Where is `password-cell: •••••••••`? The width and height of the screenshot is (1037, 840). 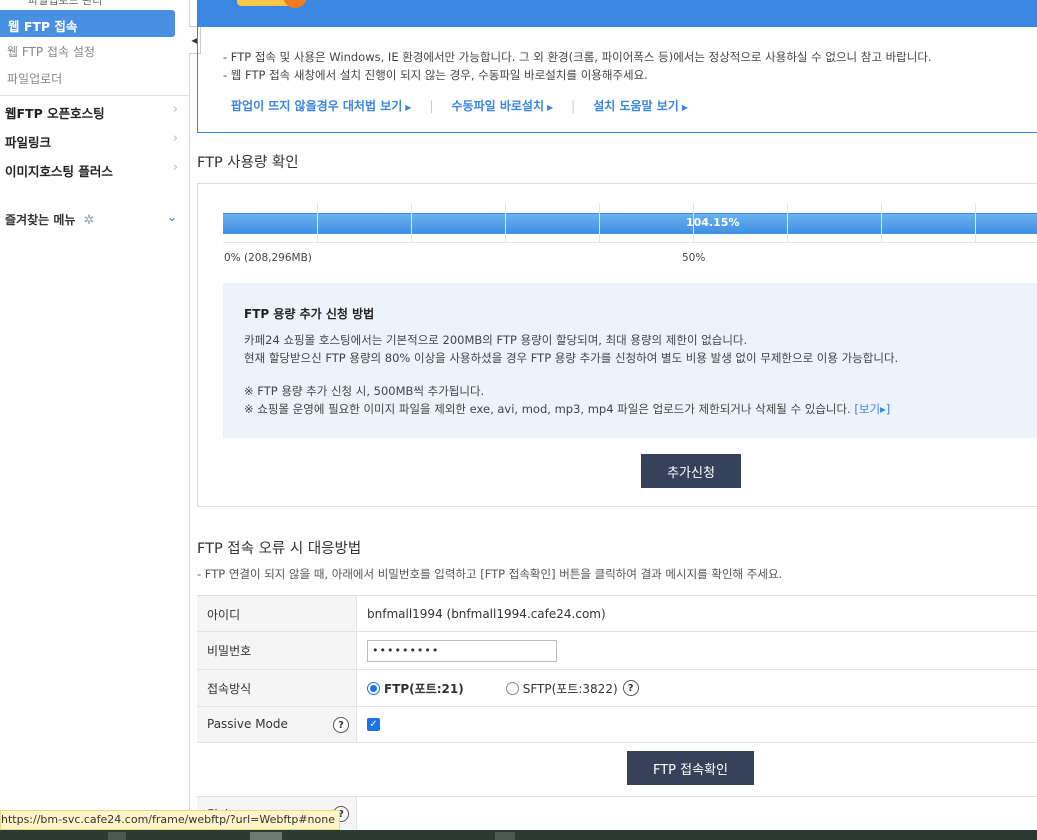
password-cell: ••••••••• is located at coordinates (462, 650).